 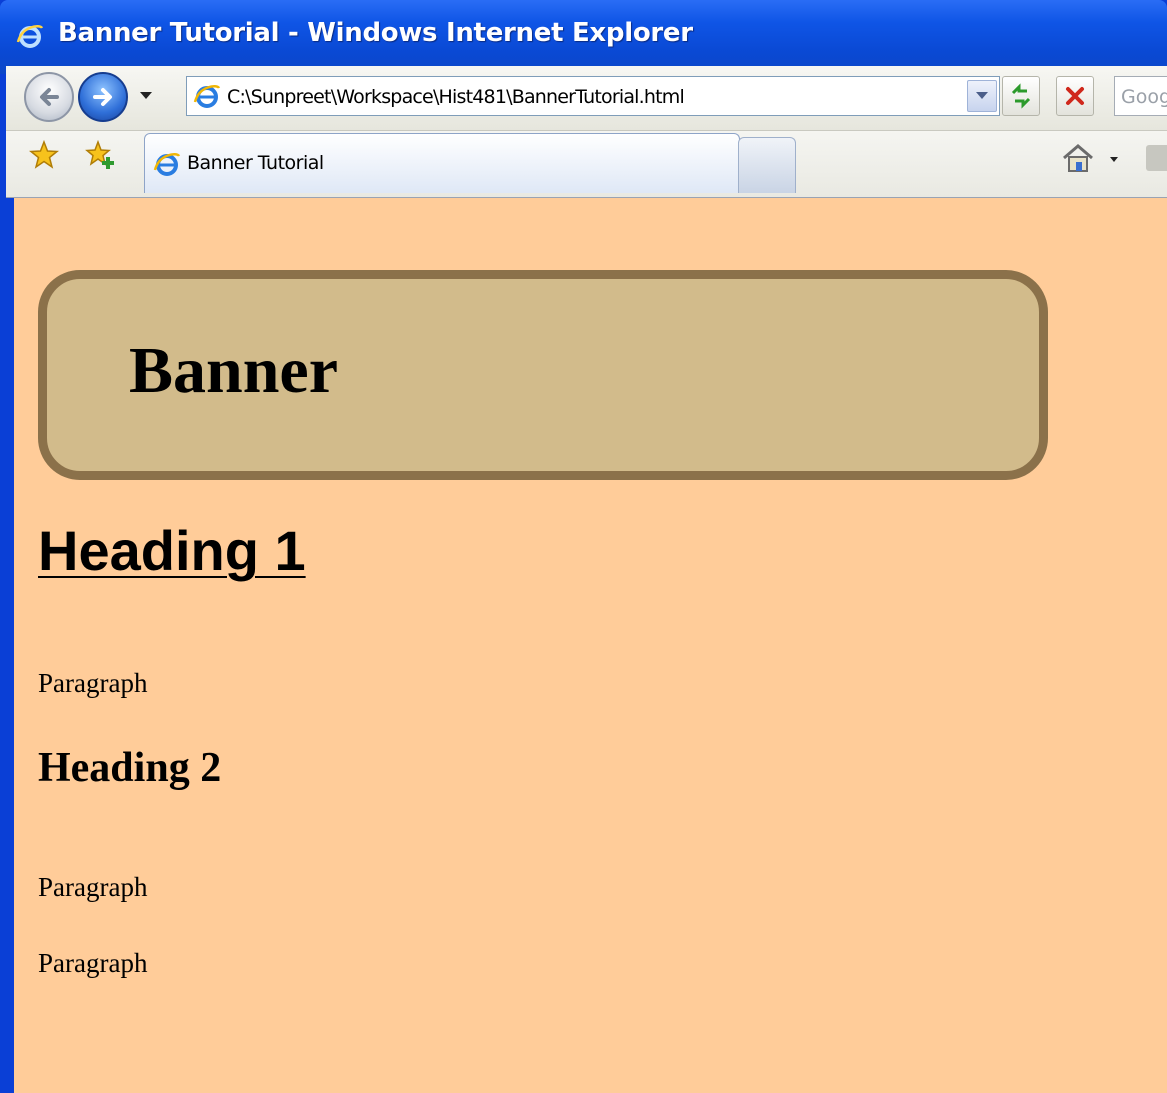 I want to click on back-button, so click(x=49, y=97).